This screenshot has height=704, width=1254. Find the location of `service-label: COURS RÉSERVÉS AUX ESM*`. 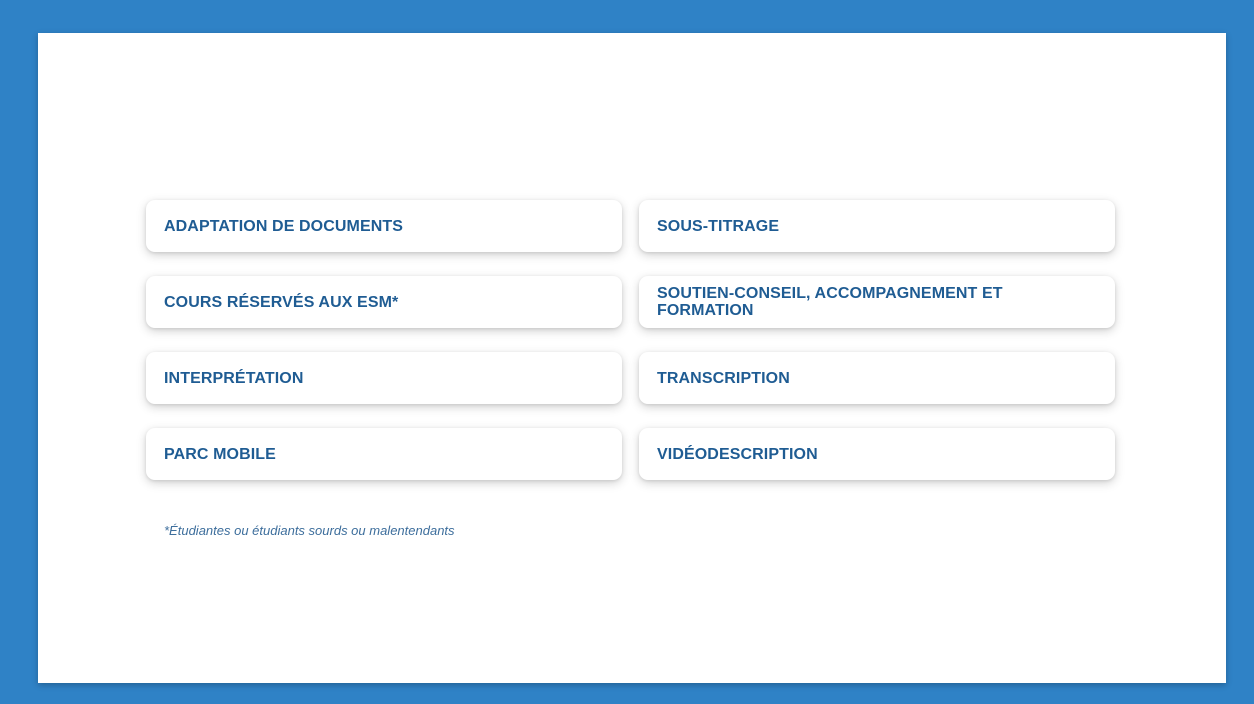

service-label: COURS RÉSERVÉS AUX ESM* is located at coordinates (281, 302).